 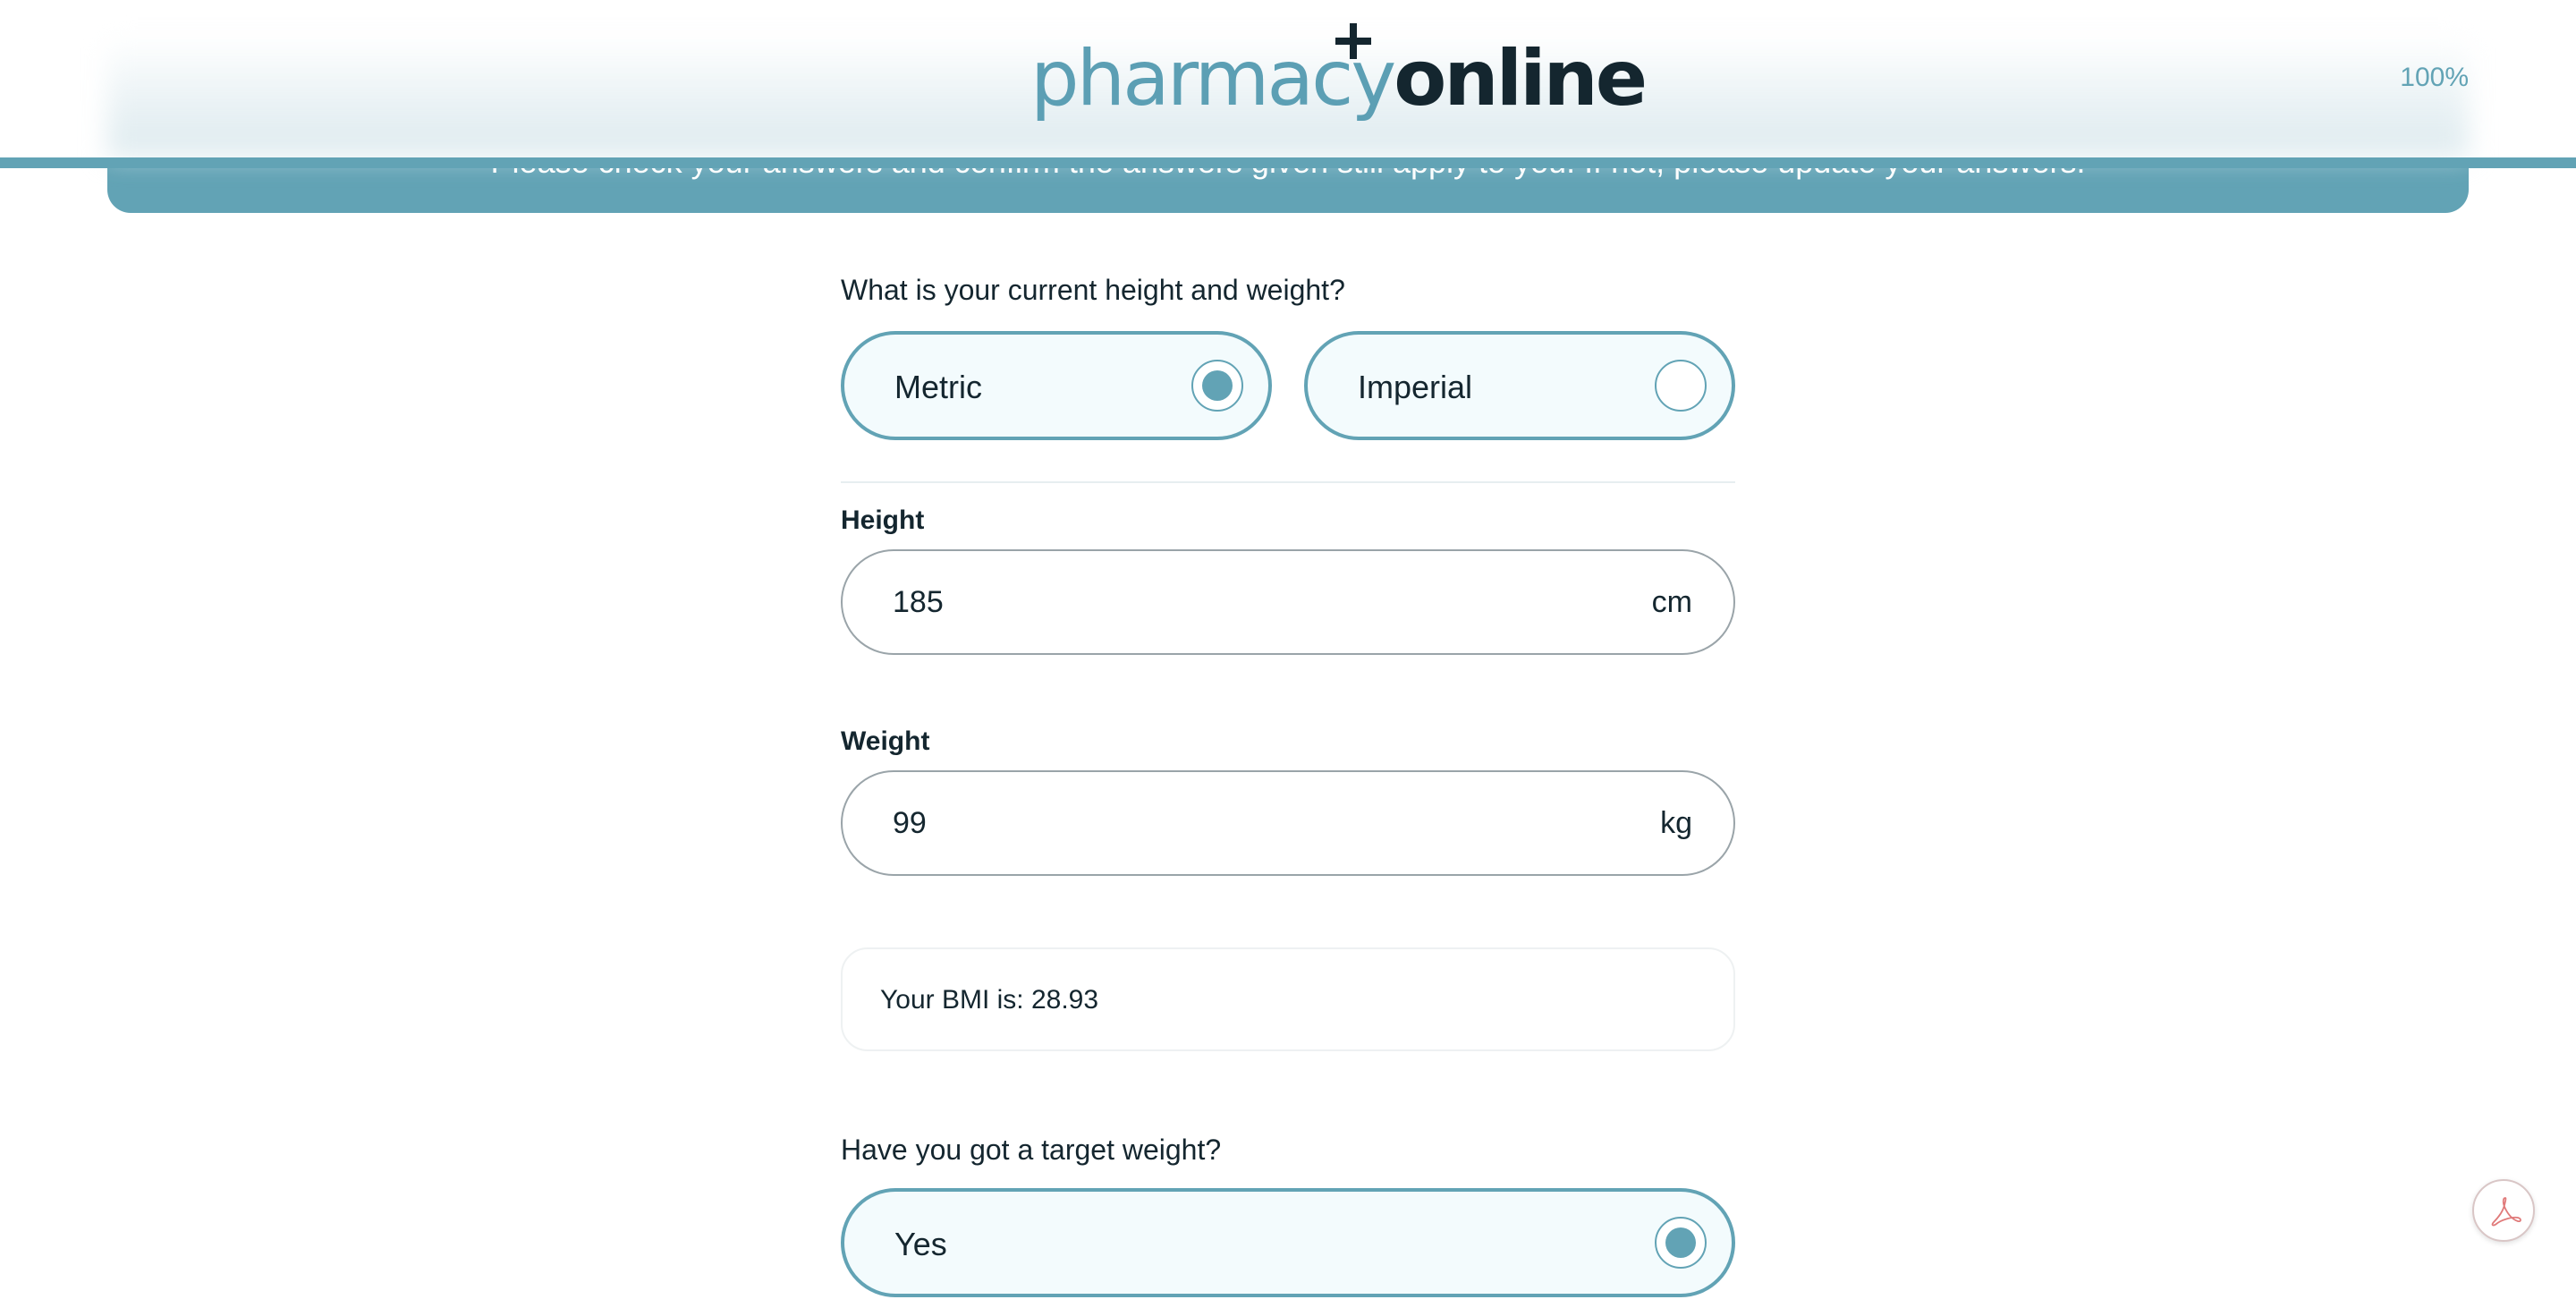 I want to click on pdf-icon, so click(x=2506, y=1212).